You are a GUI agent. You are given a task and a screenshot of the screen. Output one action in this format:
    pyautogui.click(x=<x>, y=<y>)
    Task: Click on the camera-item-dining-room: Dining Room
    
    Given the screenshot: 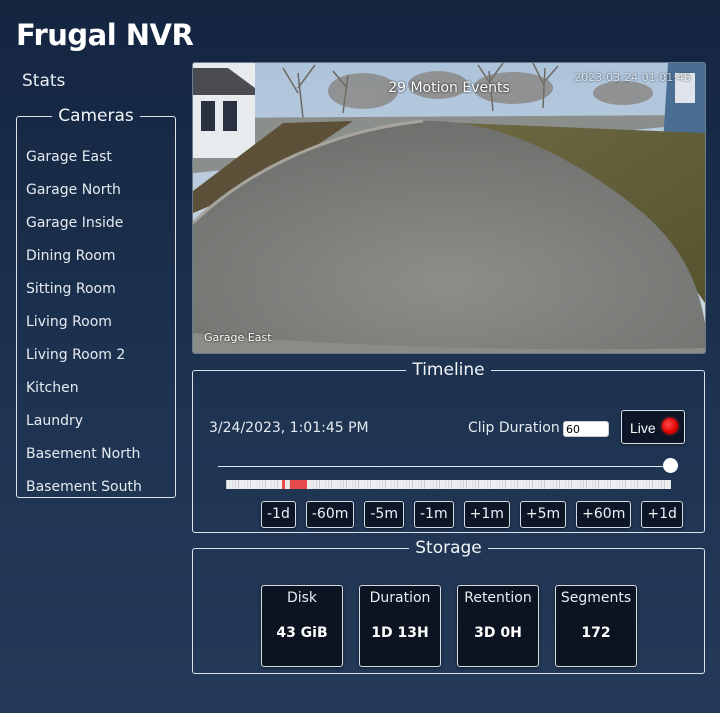 What is the action you would take?
    pyautogui.click(x=84, y=261)
    